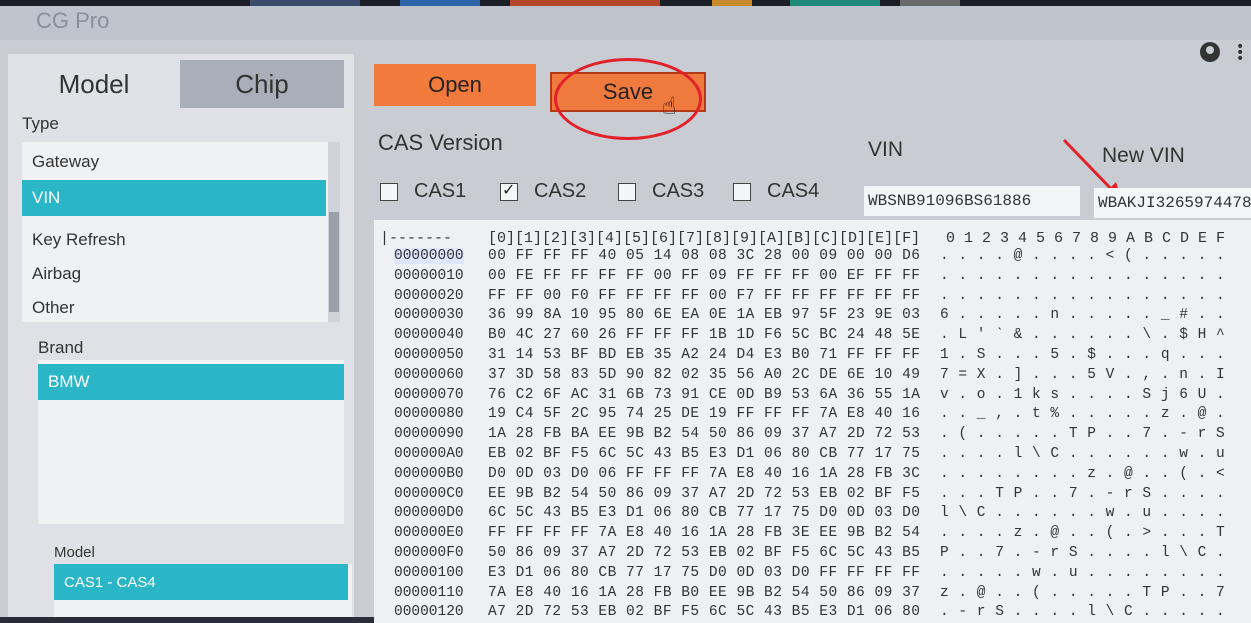 This screenshot has height=623, width=1251. Describe the element at coordinates (429, 256) in the screenshot. I see `hex-address: 00000000` at that location.